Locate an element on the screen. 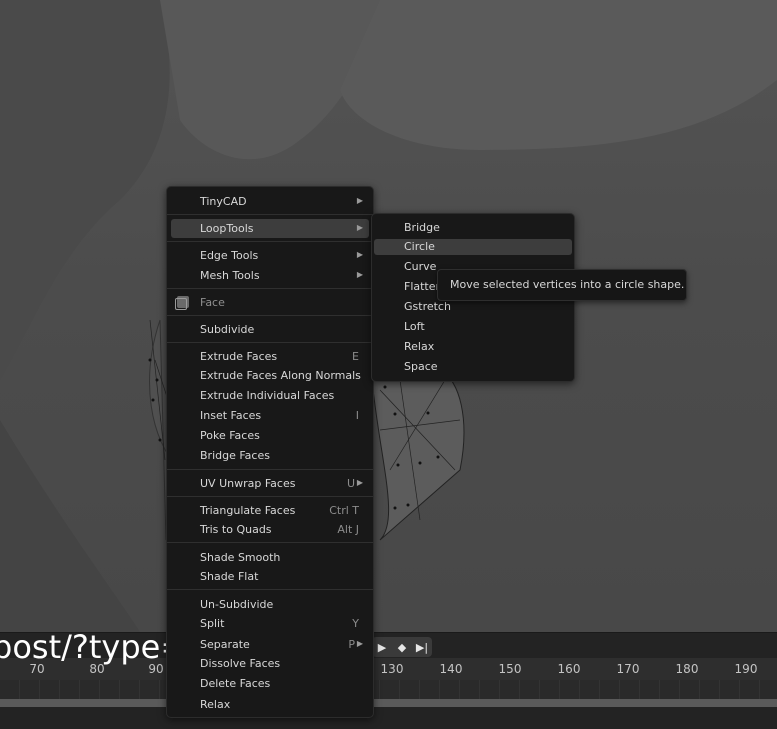  menu-item-edge-tools: Edge Tools ▶ is located at coordinates (270, 255).